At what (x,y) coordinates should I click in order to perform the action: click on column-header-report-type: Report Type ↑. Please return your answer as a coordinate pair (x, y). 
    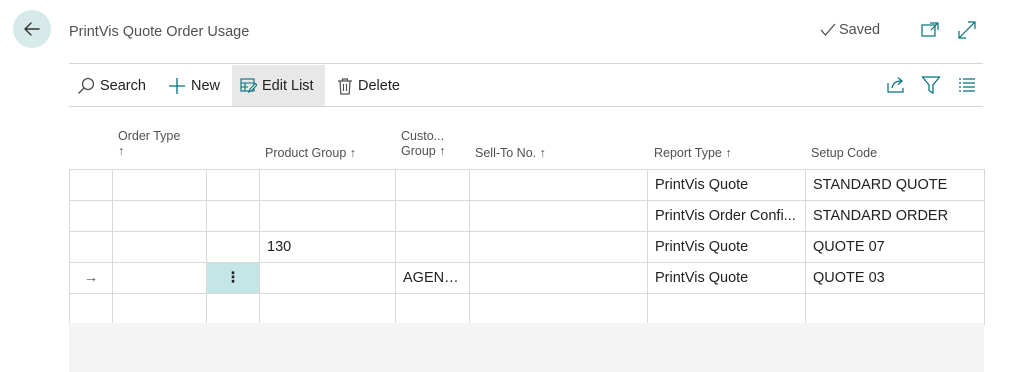
    Looking at the image, I should click on (693, 153).